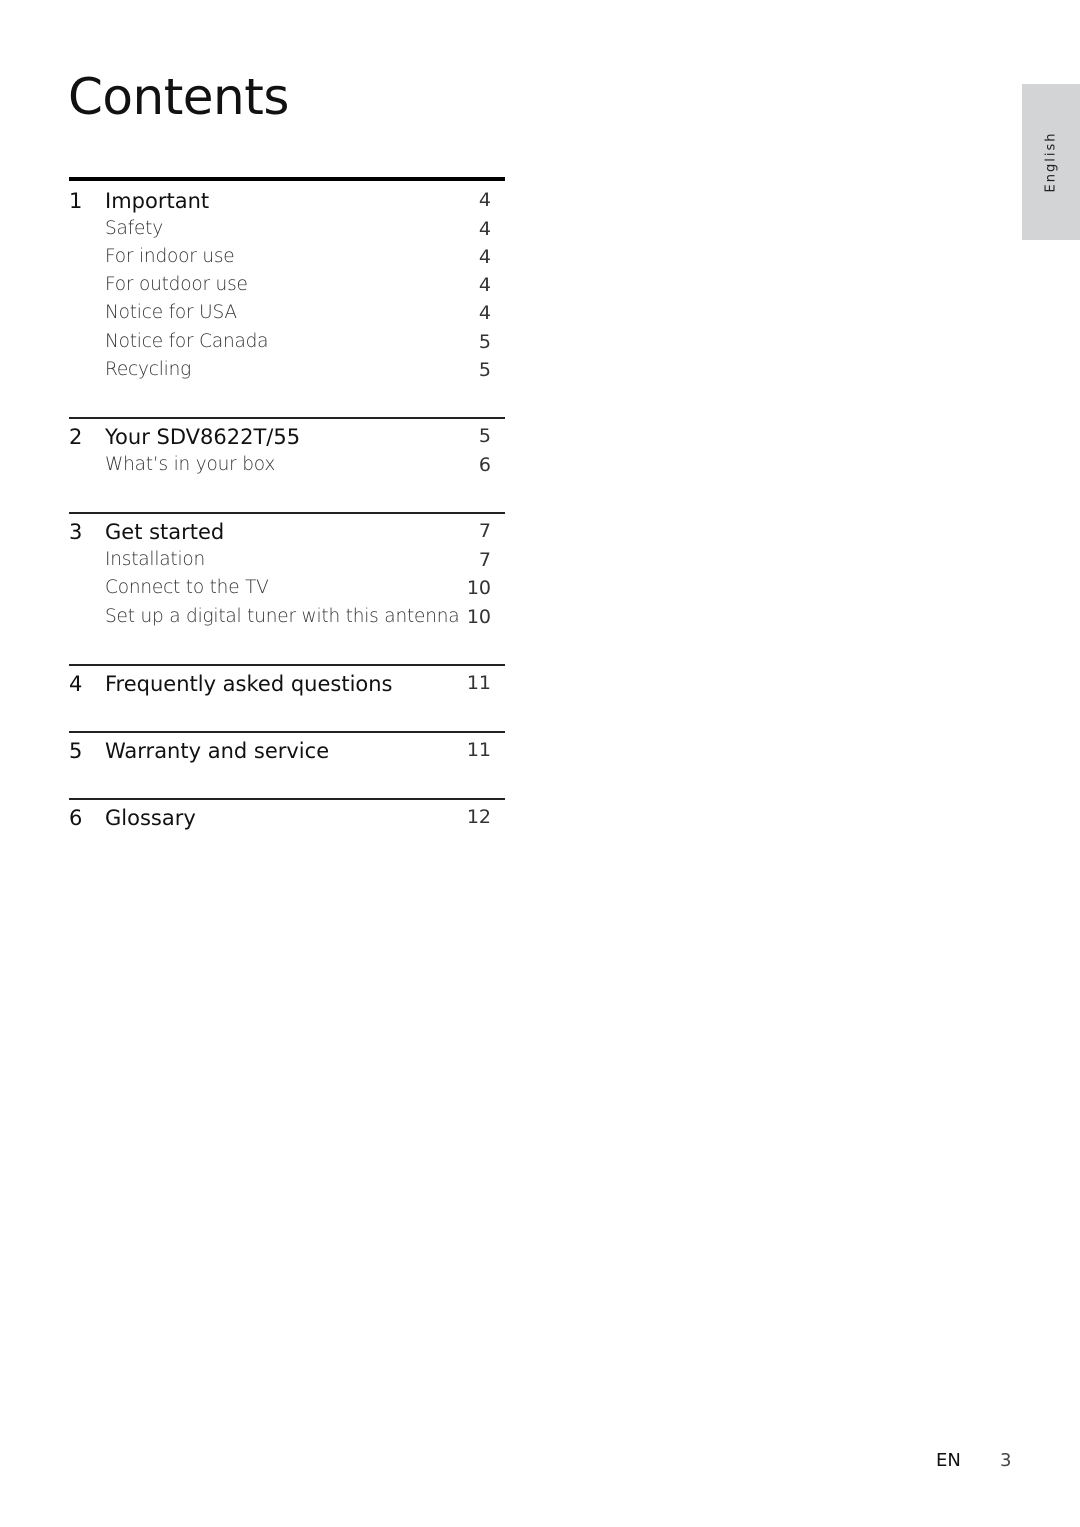 The height and width of the screenshot is (1527, 1080). What do you see at coordinates (187, 587) in the screenshot?
I see `subsection-title: Connect to the TV` at bounding box center [187, 587].